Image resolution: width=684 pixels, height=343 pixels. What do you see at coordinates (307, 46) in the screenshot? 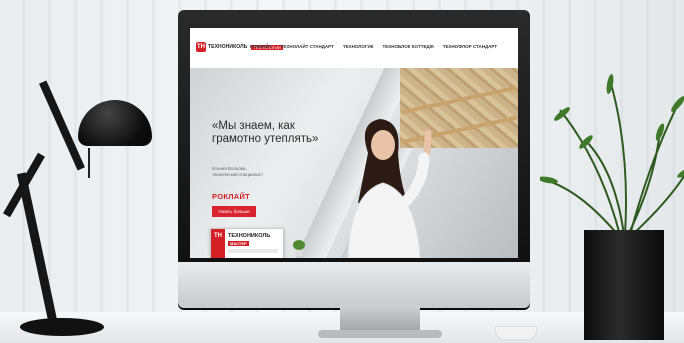
I see `nav-item-technolight: ТЕХНОЛАЙТ СТАНДАРТ` at bounding box center [307, 46].